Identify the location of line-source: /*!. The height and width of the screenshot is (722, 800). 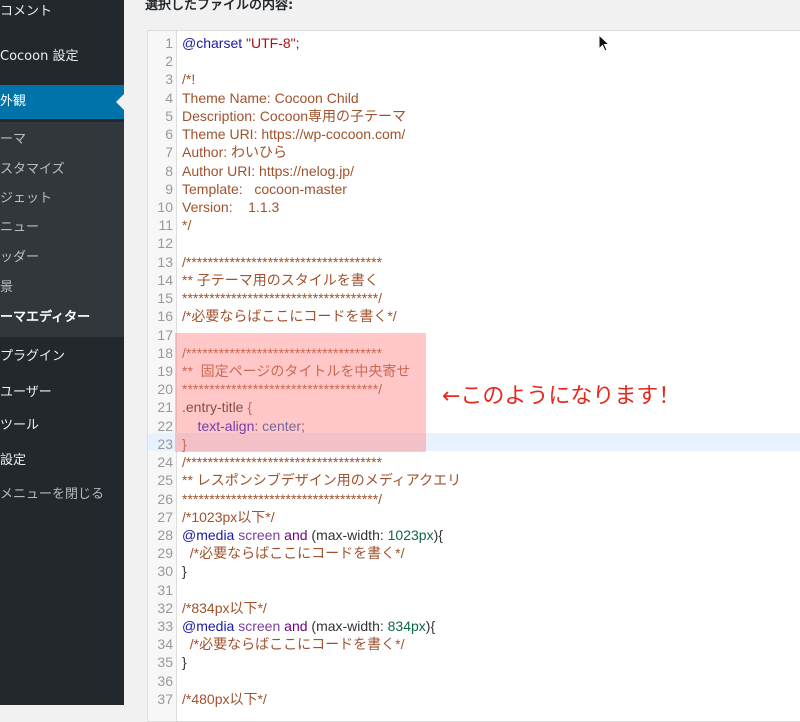
(188, 79).